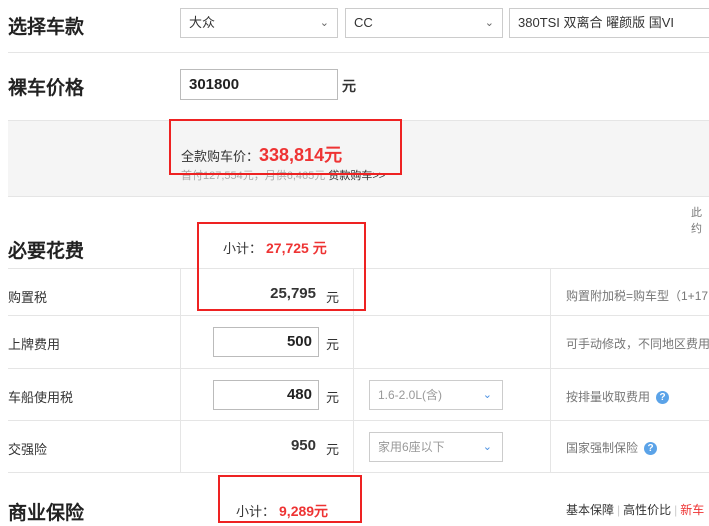 The image size is (709, 526). I want to click on plan-new-link: 新车, so click(692, 510).